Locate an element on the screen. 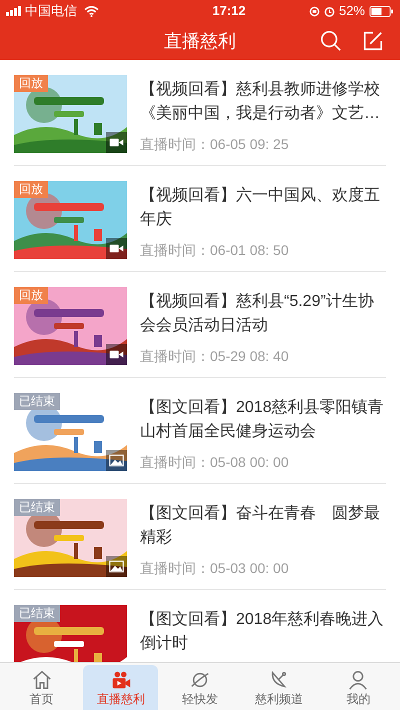 This screenshot has width=400, height=710. clock-time: 17:12 is located at coordinates (229, 11).